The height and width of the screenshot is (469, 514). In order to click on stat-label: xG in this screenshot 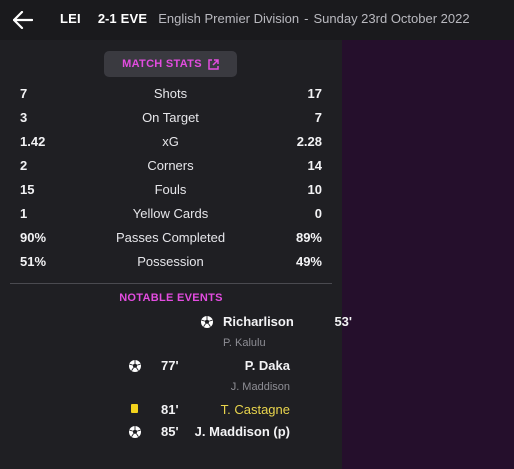, I will do `click(170, 141)`.